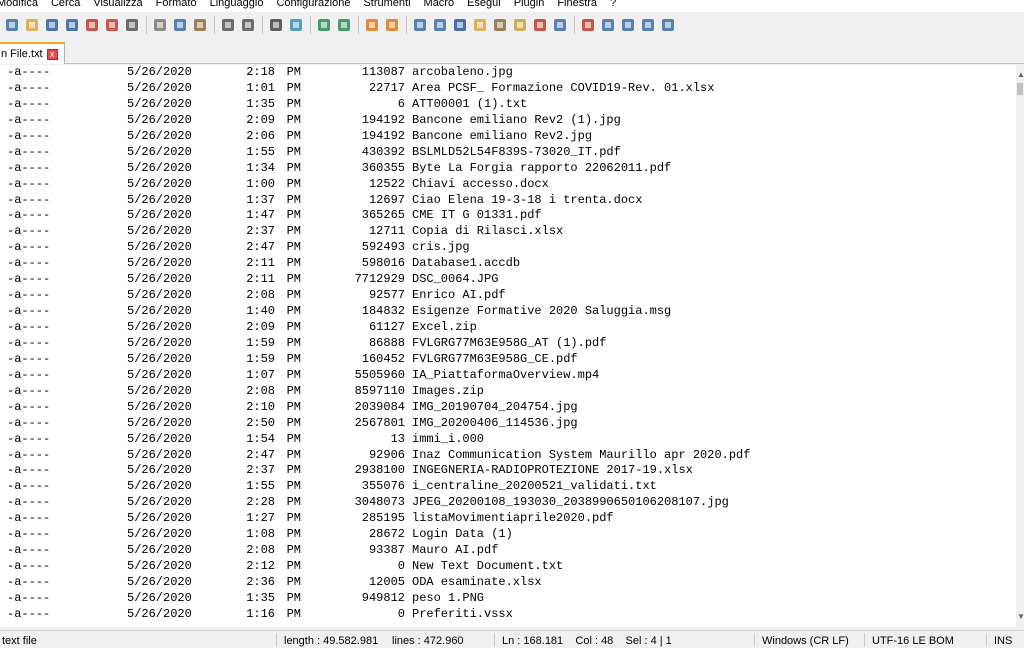 The width and height of the screenshot is (1024, 648). What do you see at coordinates (460, 25) in the screenshot?
I see `indent-guide-icon` at bounding box center [460, 25].